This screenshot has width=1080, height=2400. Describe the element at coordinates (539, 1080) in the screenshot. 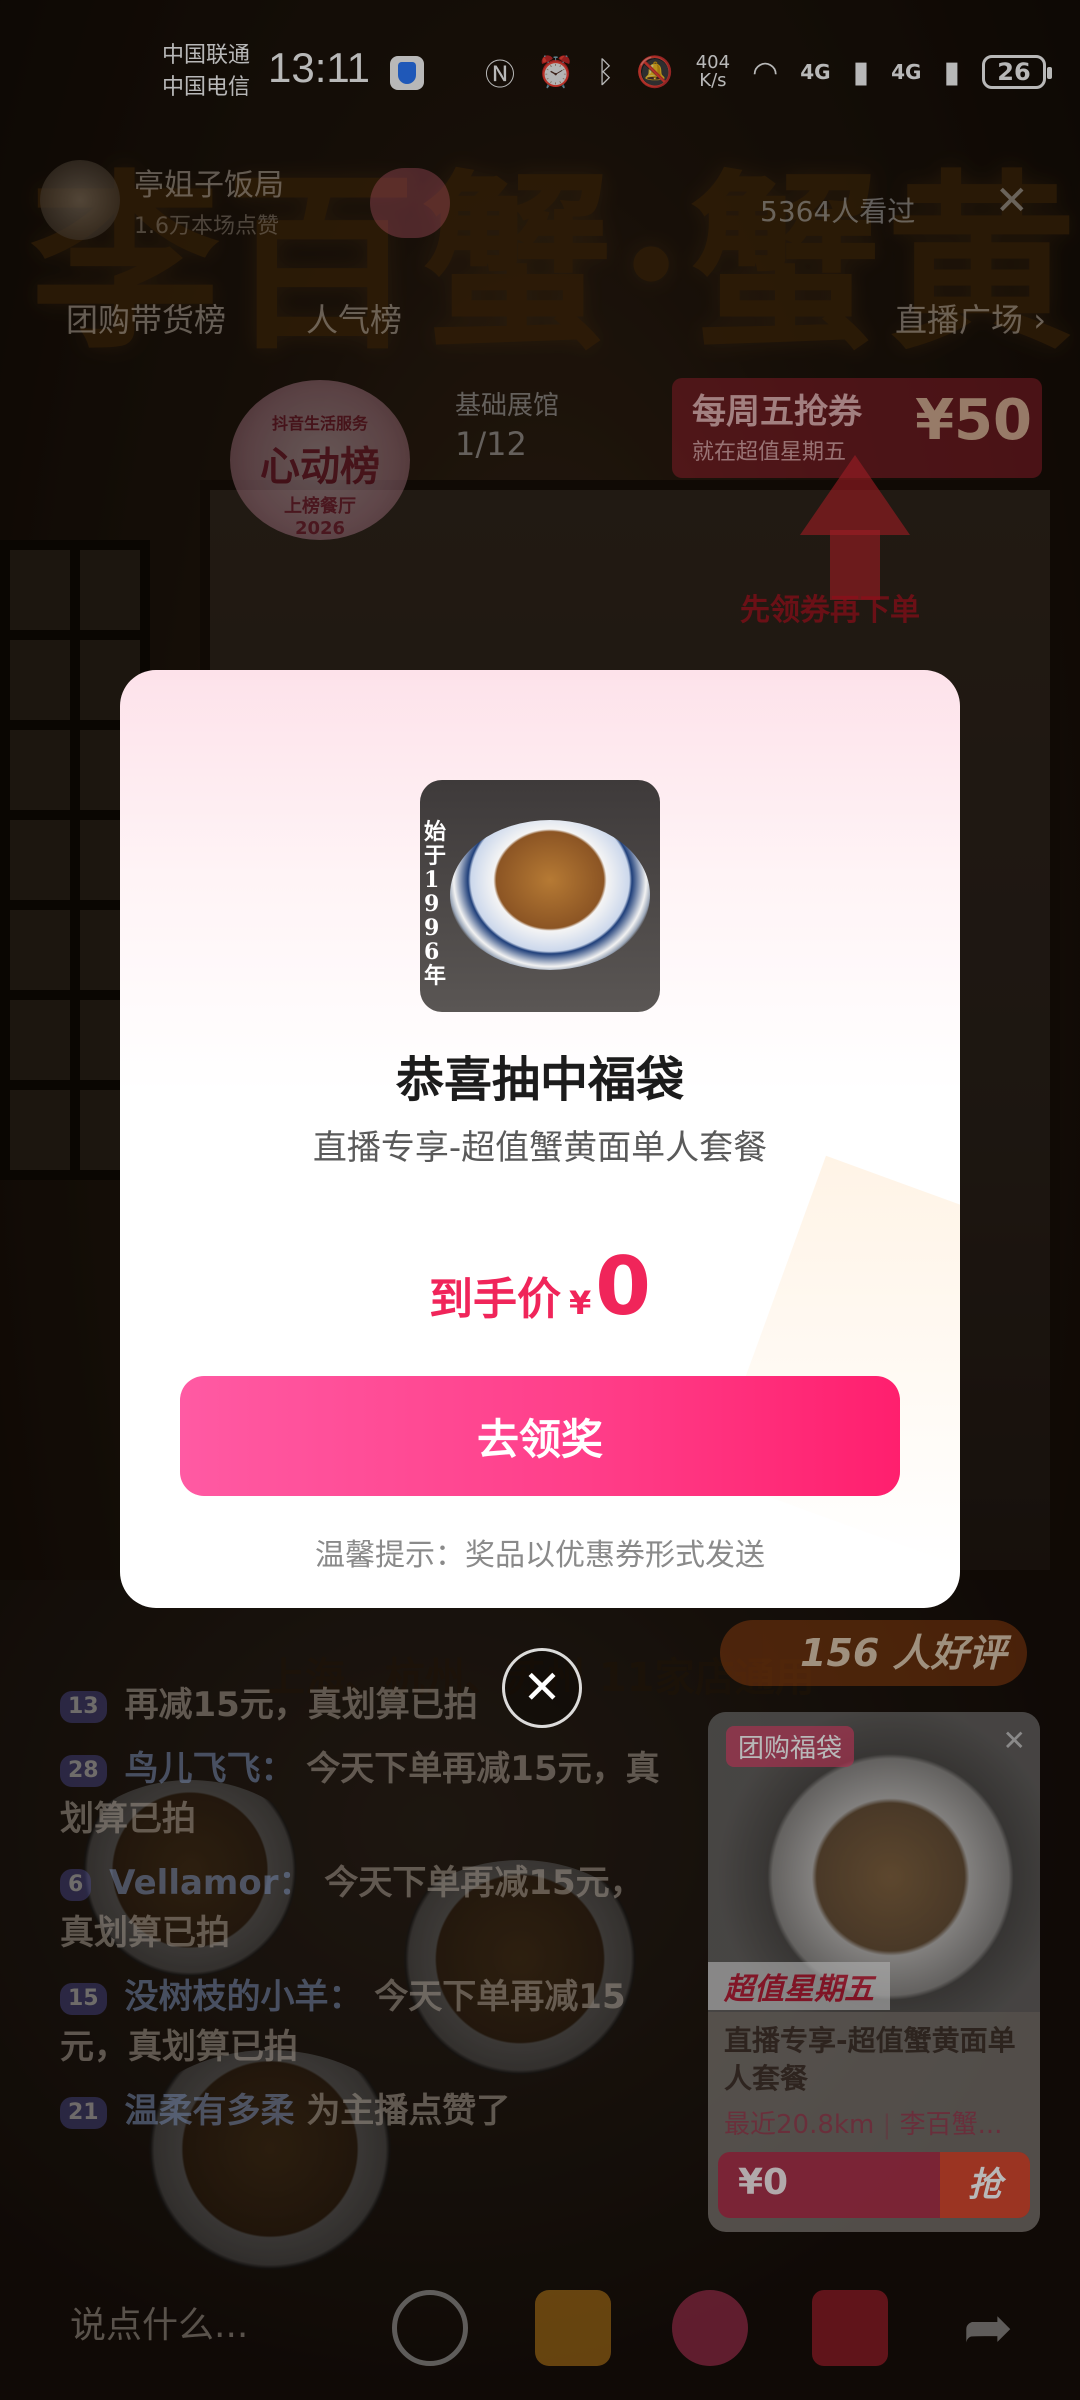

I see `modal-title: 恭喜抽中福袋` at that location.